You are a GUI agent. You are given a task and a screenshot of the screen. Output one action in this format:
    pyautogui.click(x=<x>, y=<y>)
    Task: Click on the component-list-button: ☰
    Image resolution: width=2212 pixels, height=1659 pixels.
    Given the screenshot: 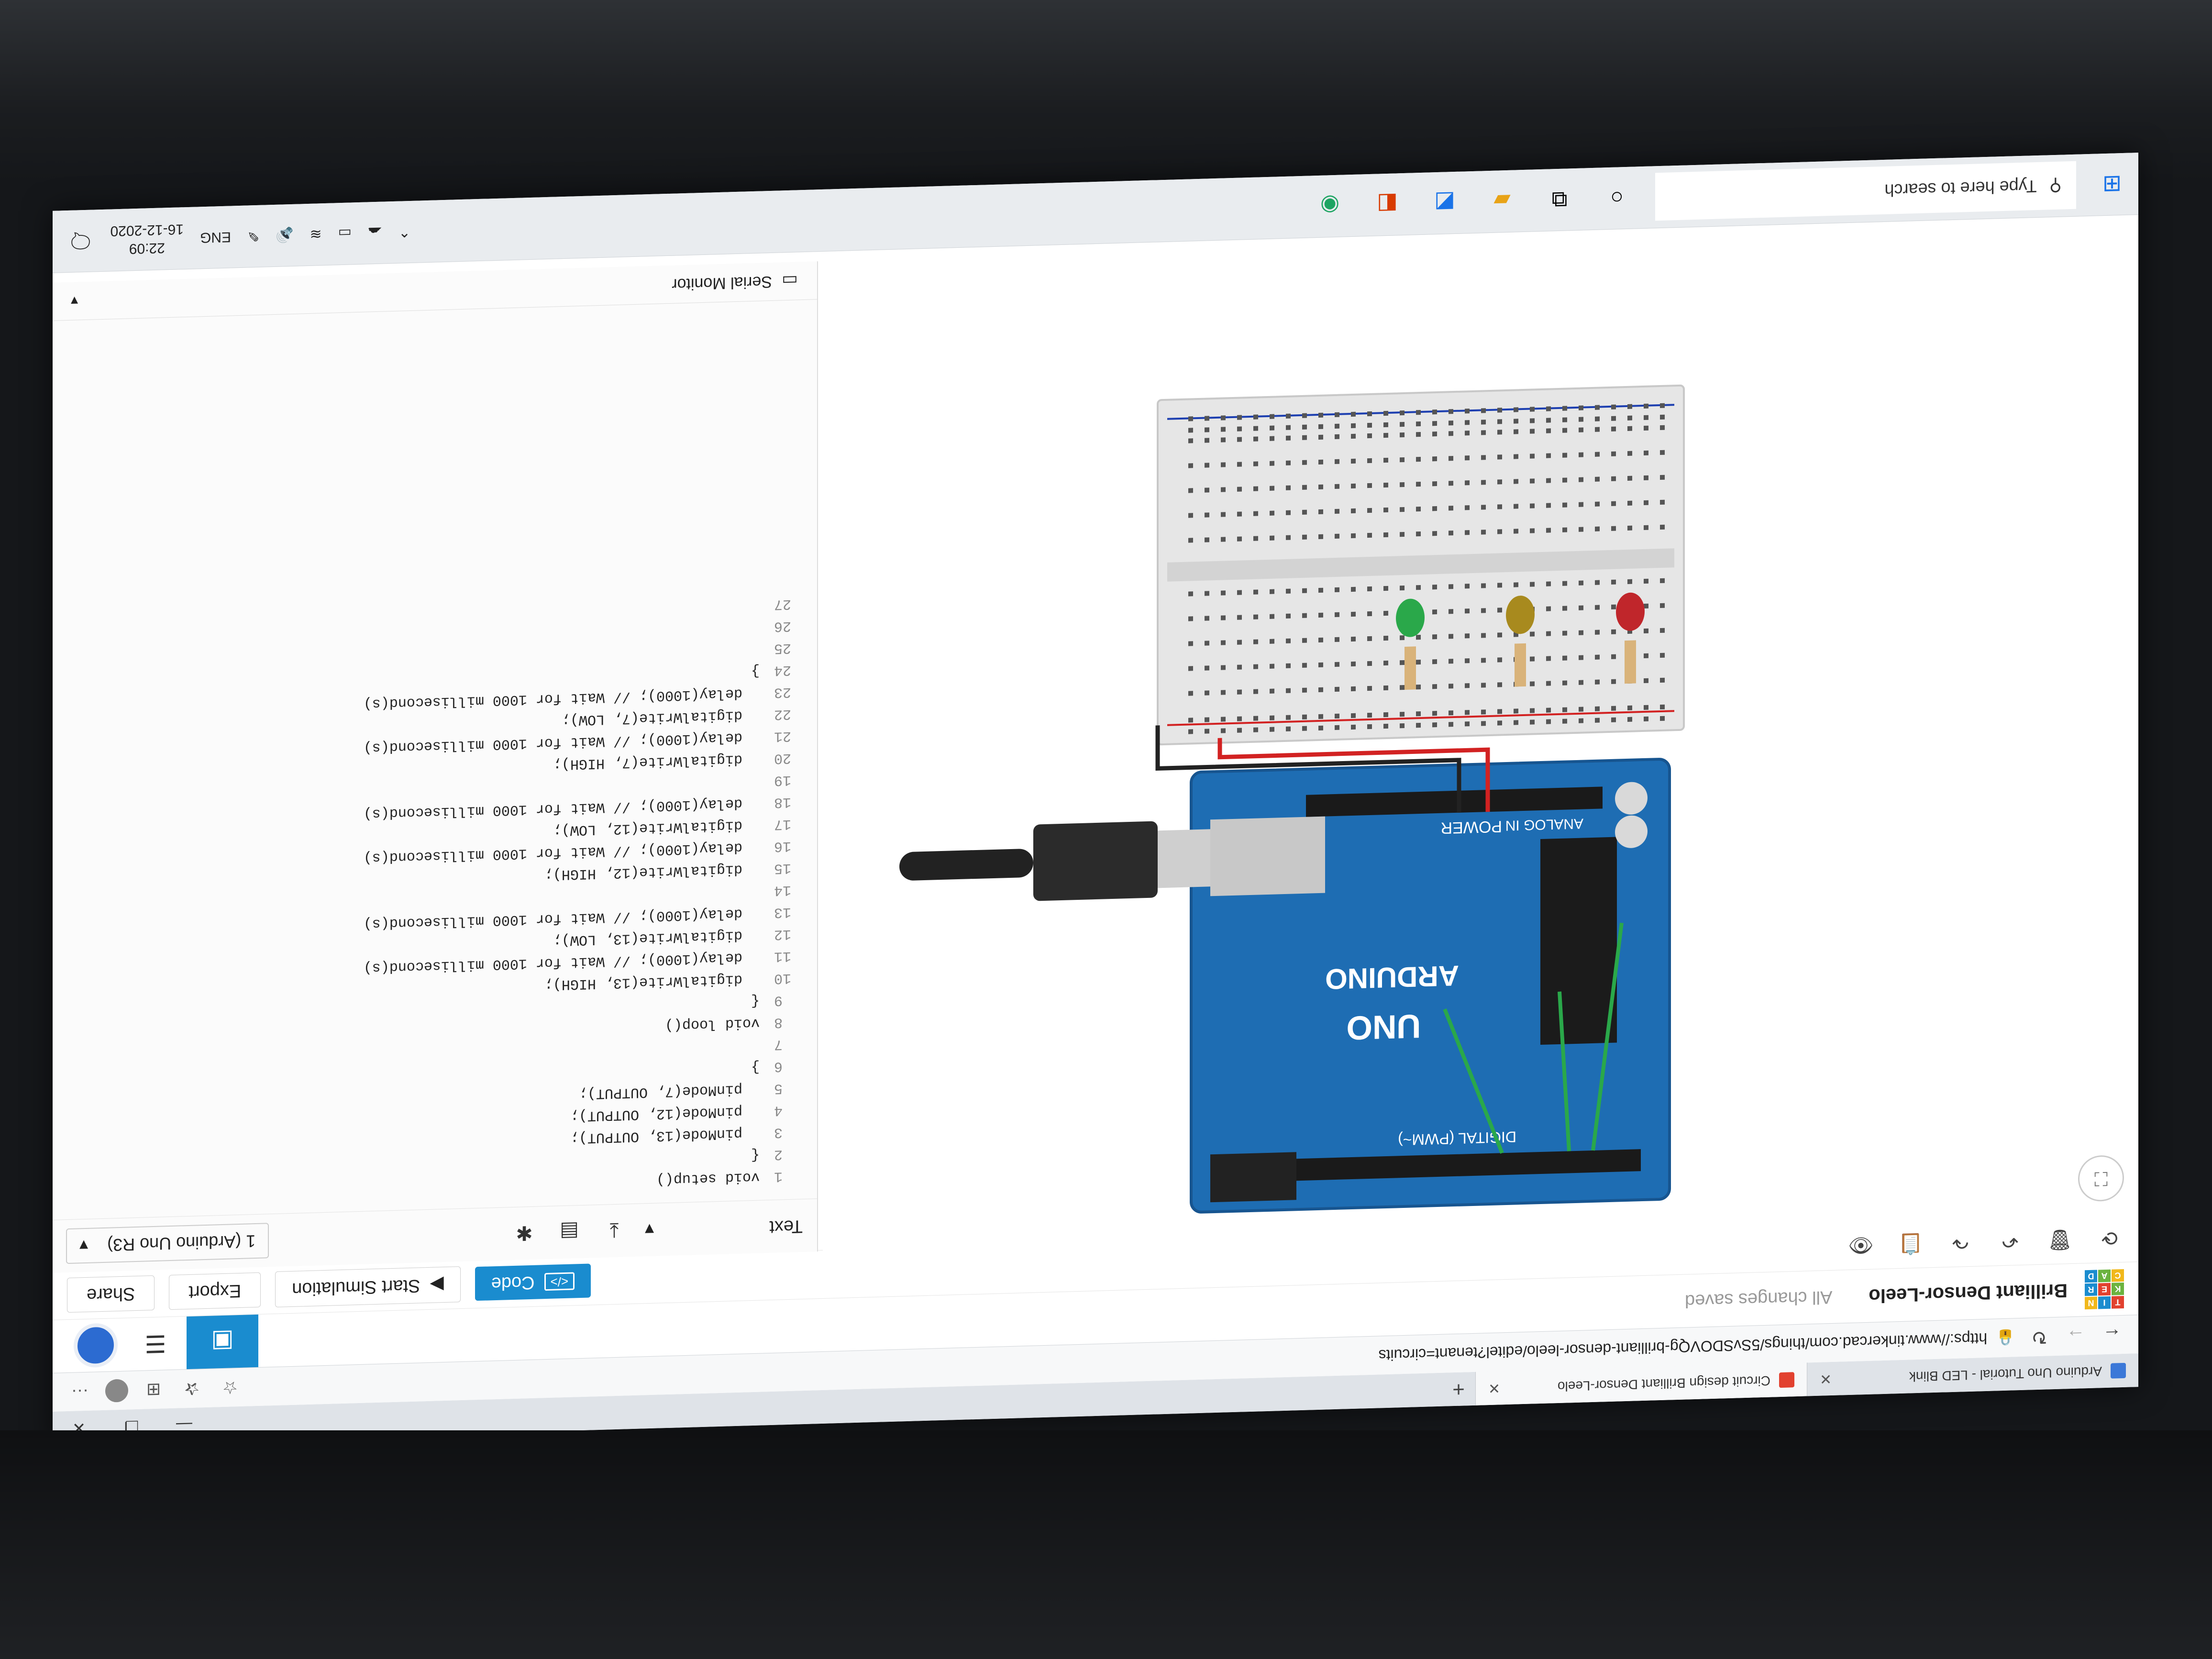 What is the action you would take?
    pyautogui.click(x=155, y=1343)
    